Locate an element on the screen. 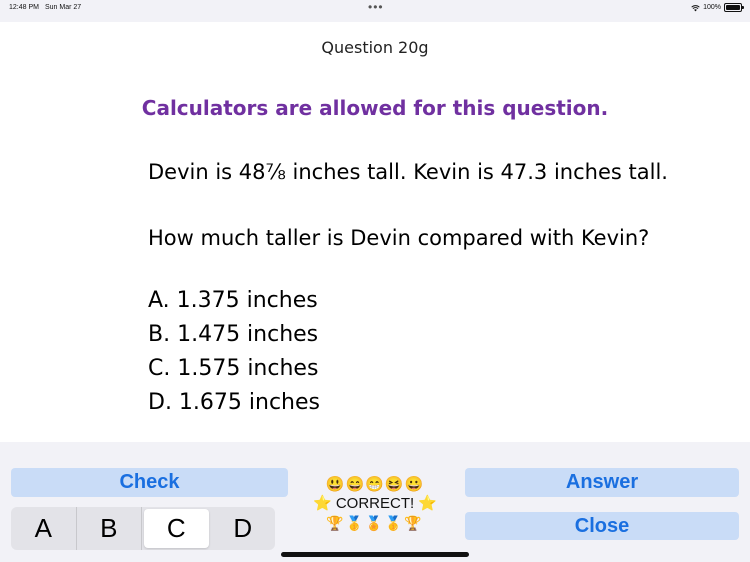  status-right: 100% is located at coordinates (717, 7).